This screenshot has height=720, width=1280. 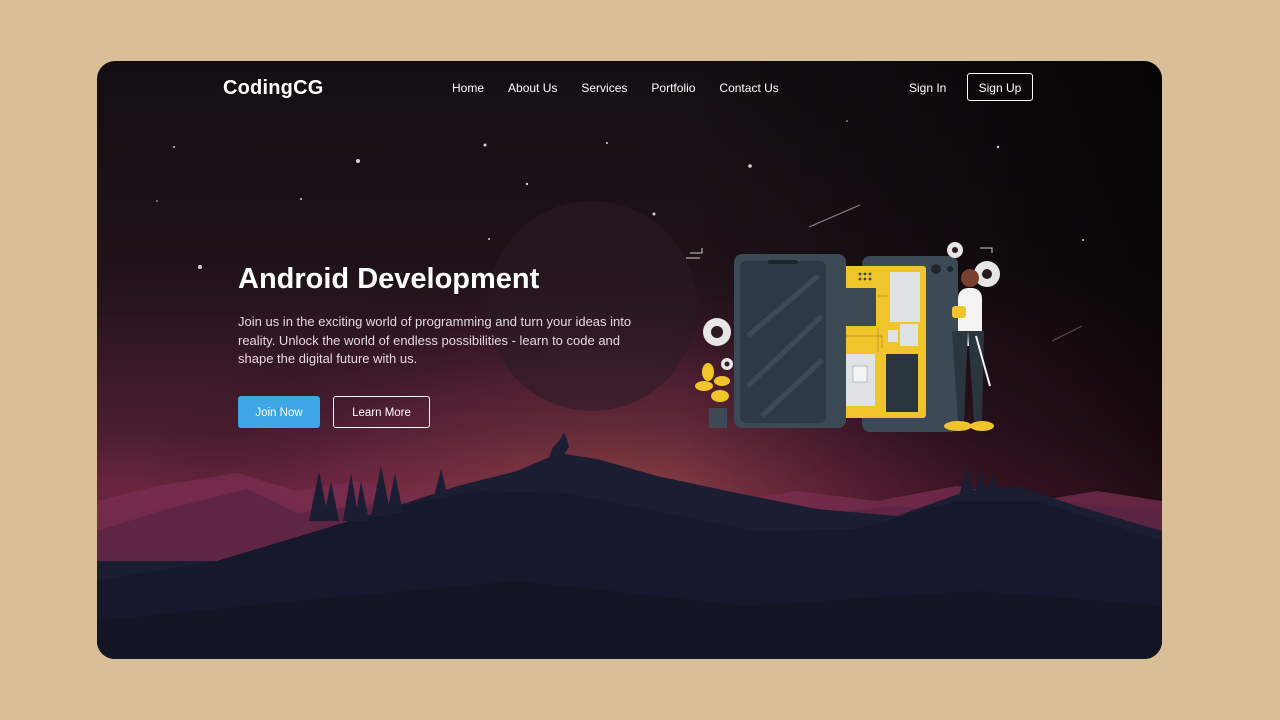 What do you see at coordinates (927, 88) in the screenshot?
I see `sign-in-link: Sign In` at bounding box center [927, 88].